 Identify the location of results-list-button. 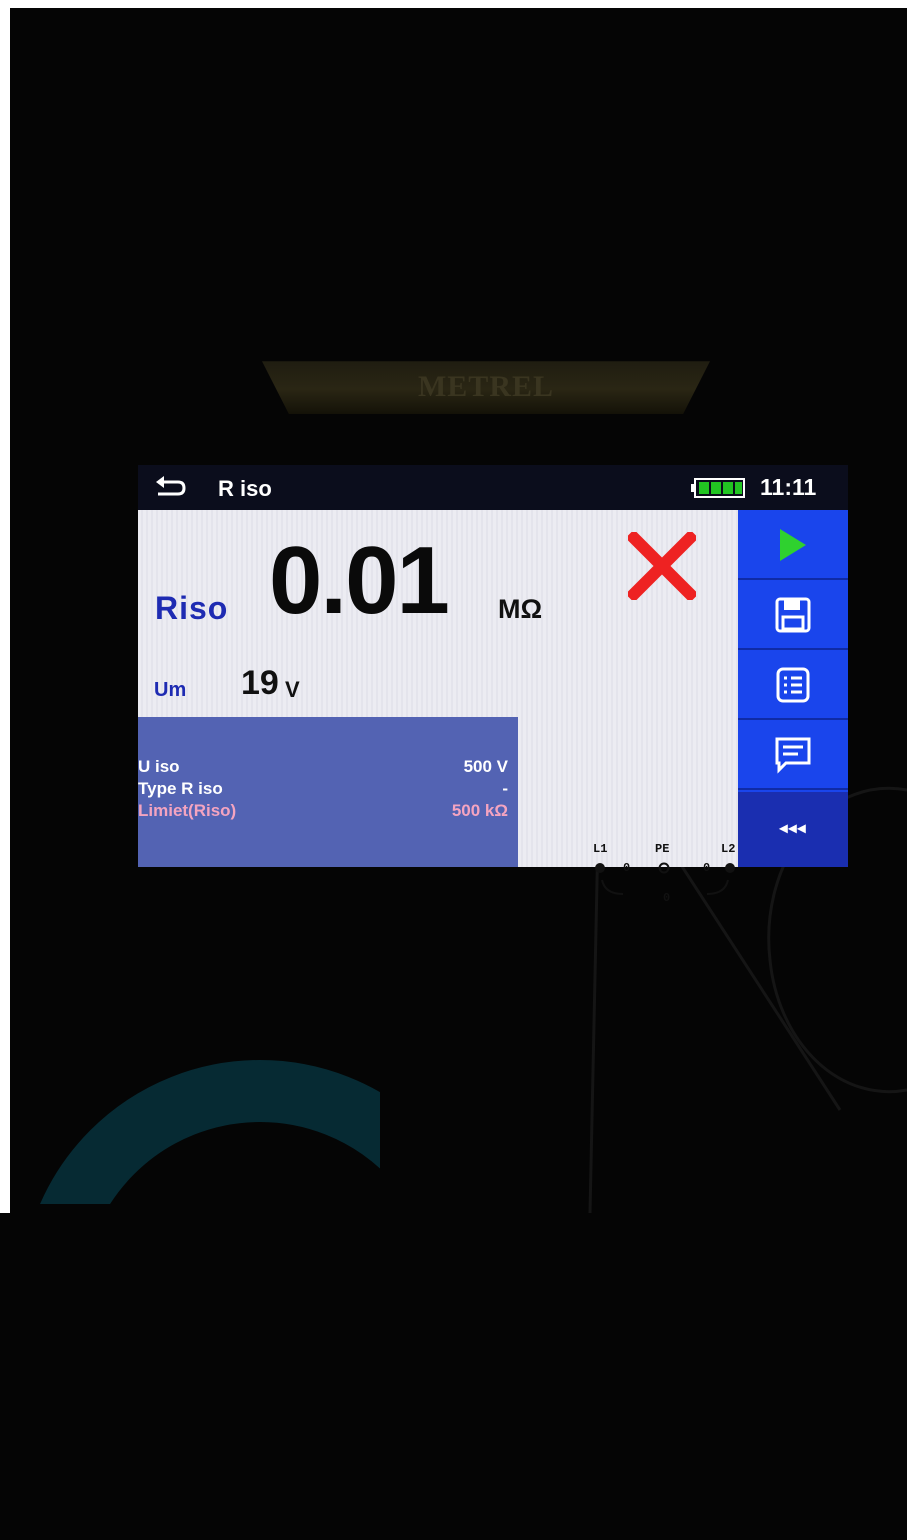
(793, 685).